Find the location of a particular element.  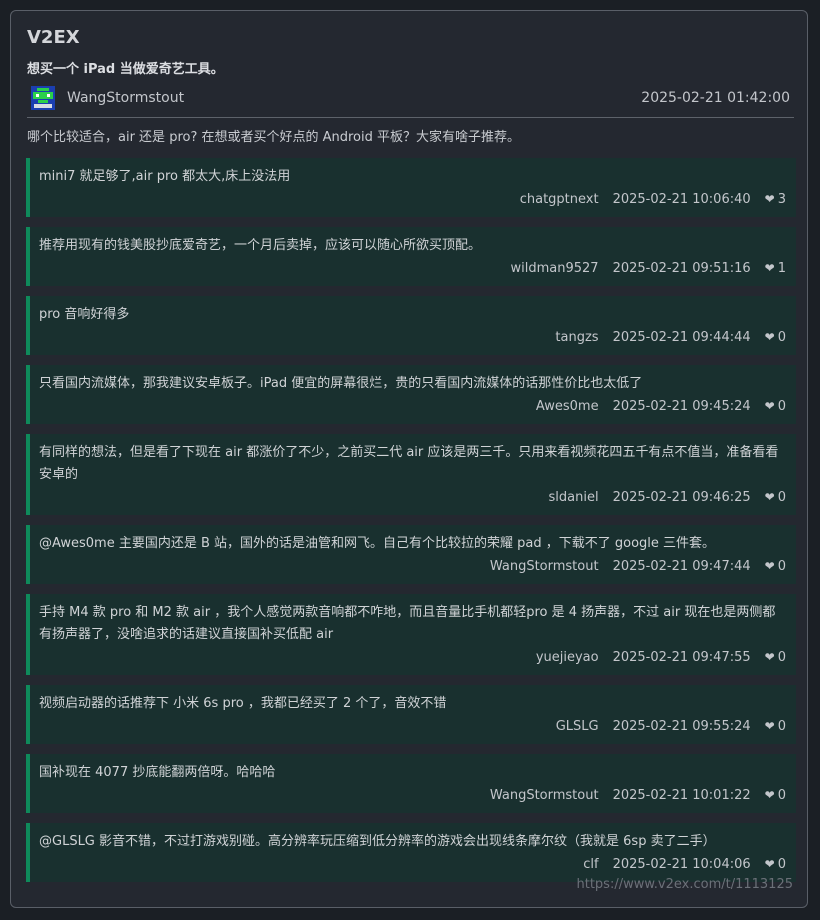

topic-author-row: WangStormstout 2025-02-21 01:42:00 is located at coordinates (408, 98).